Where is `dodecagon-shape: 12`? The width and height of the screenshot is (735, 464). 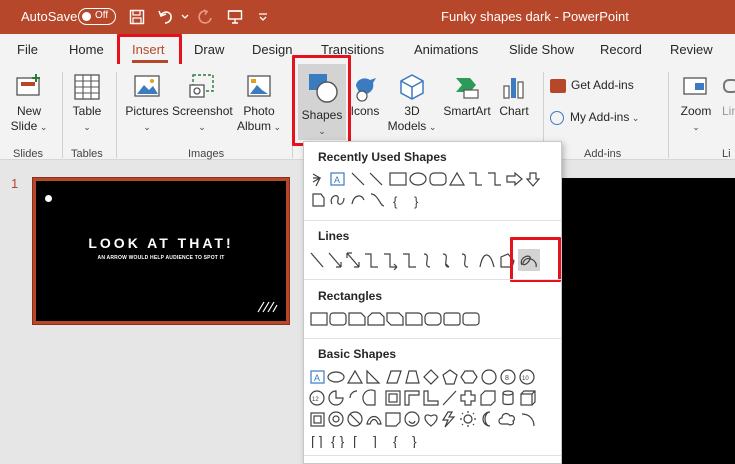
dodecagon-shape: 12 is located at coordinates (317, 398).